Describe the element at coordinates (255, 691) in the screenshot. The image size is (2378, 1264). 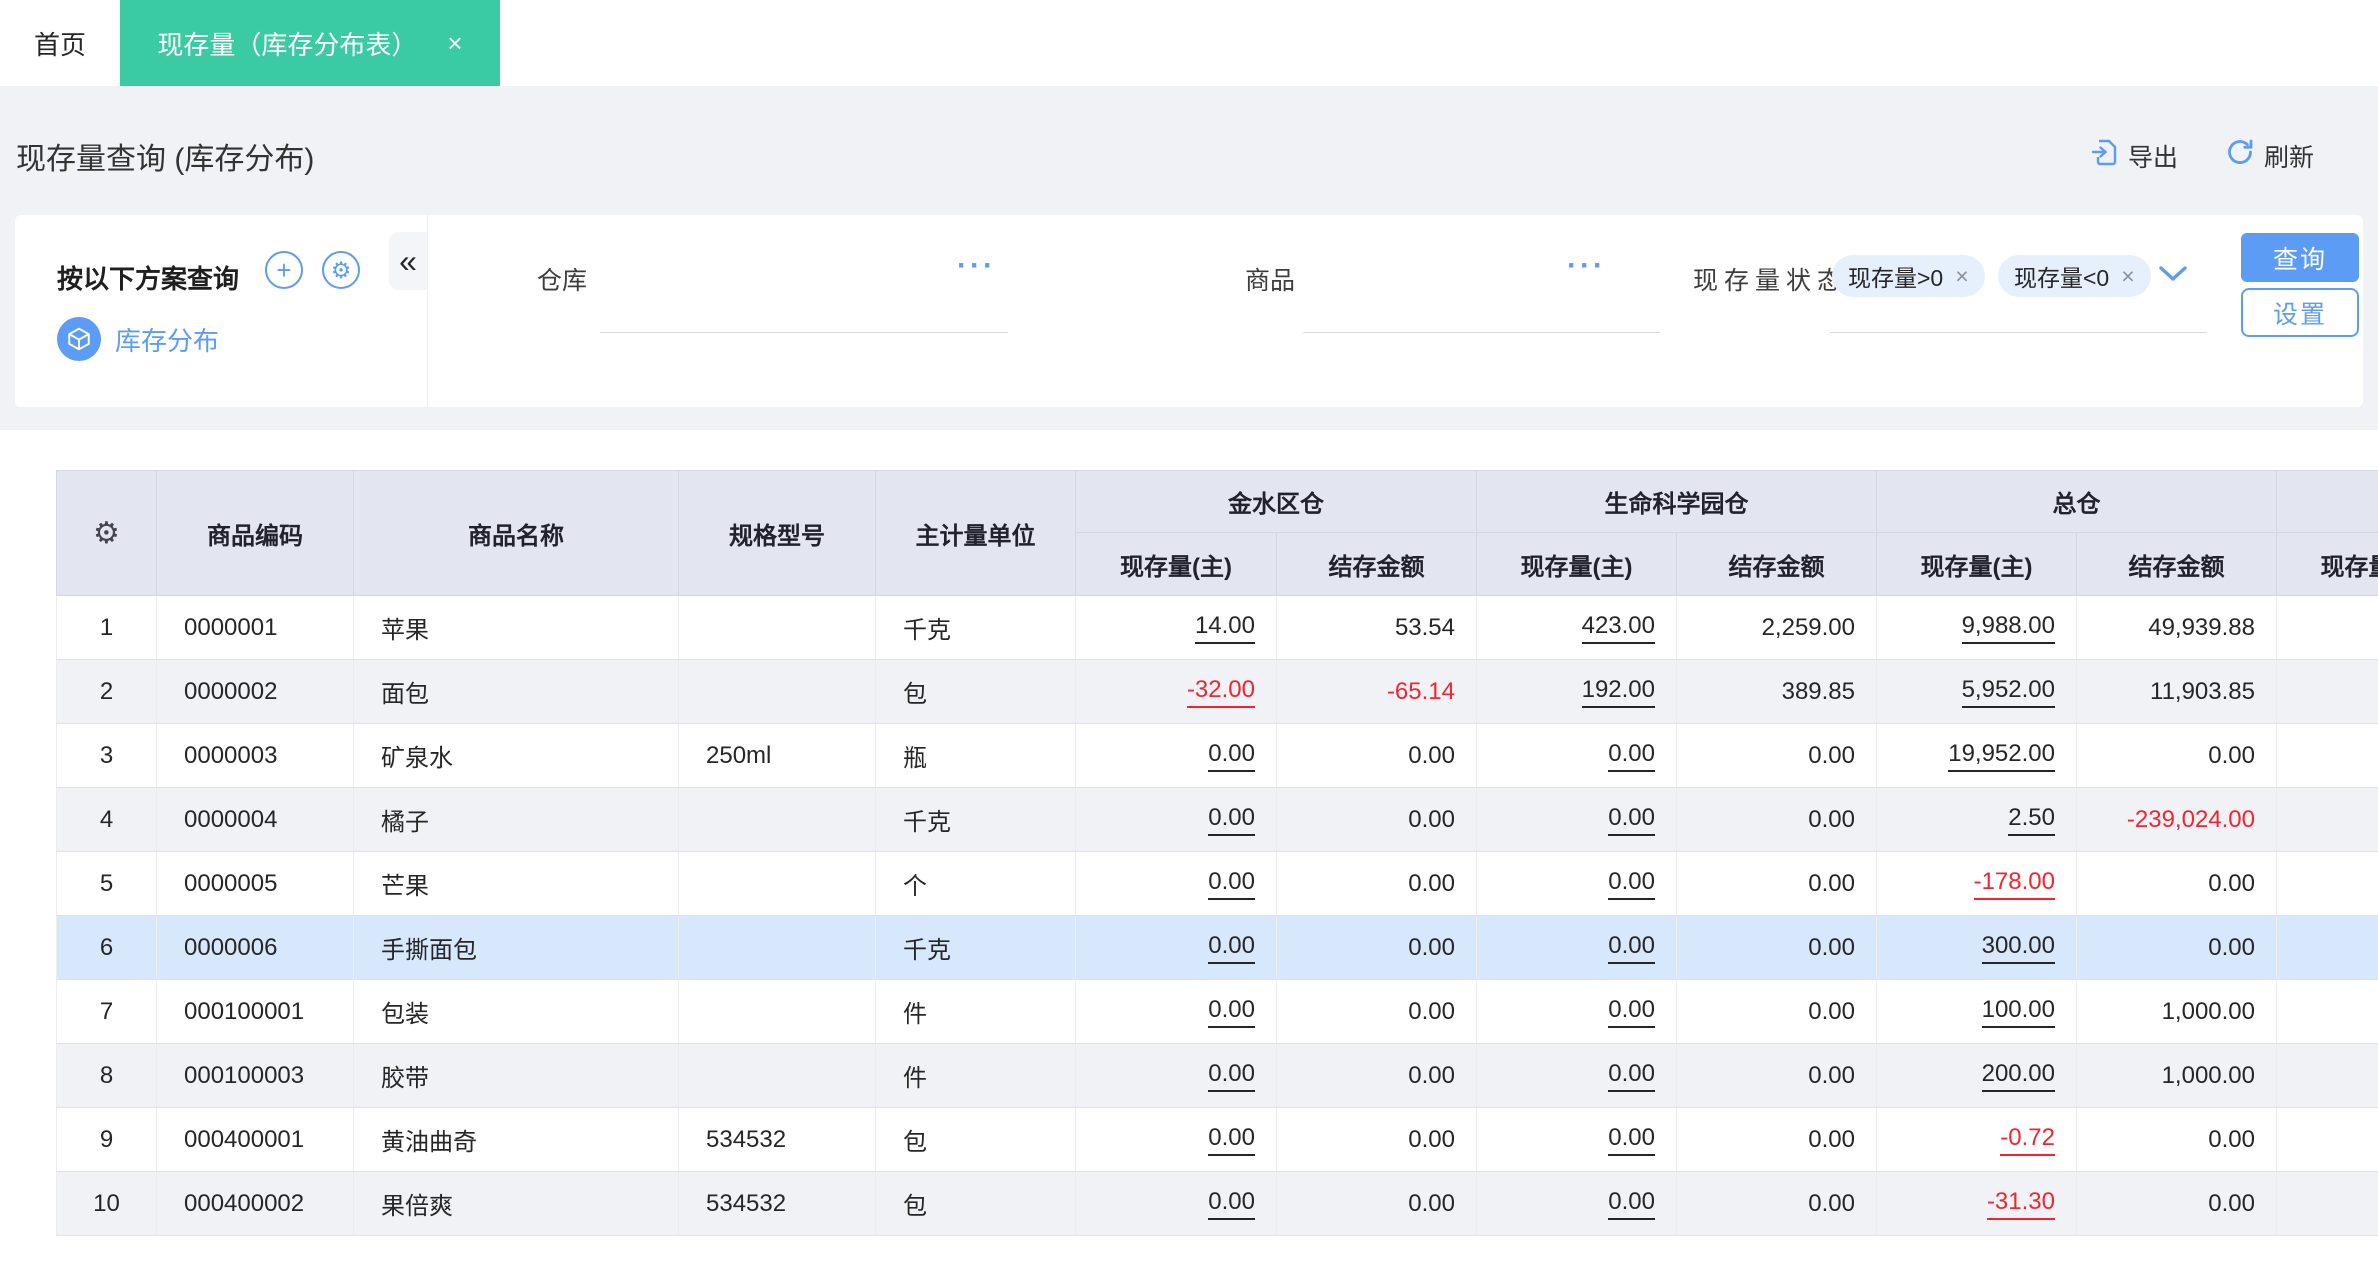
I see `cell-product-code: 0000002` at that location.